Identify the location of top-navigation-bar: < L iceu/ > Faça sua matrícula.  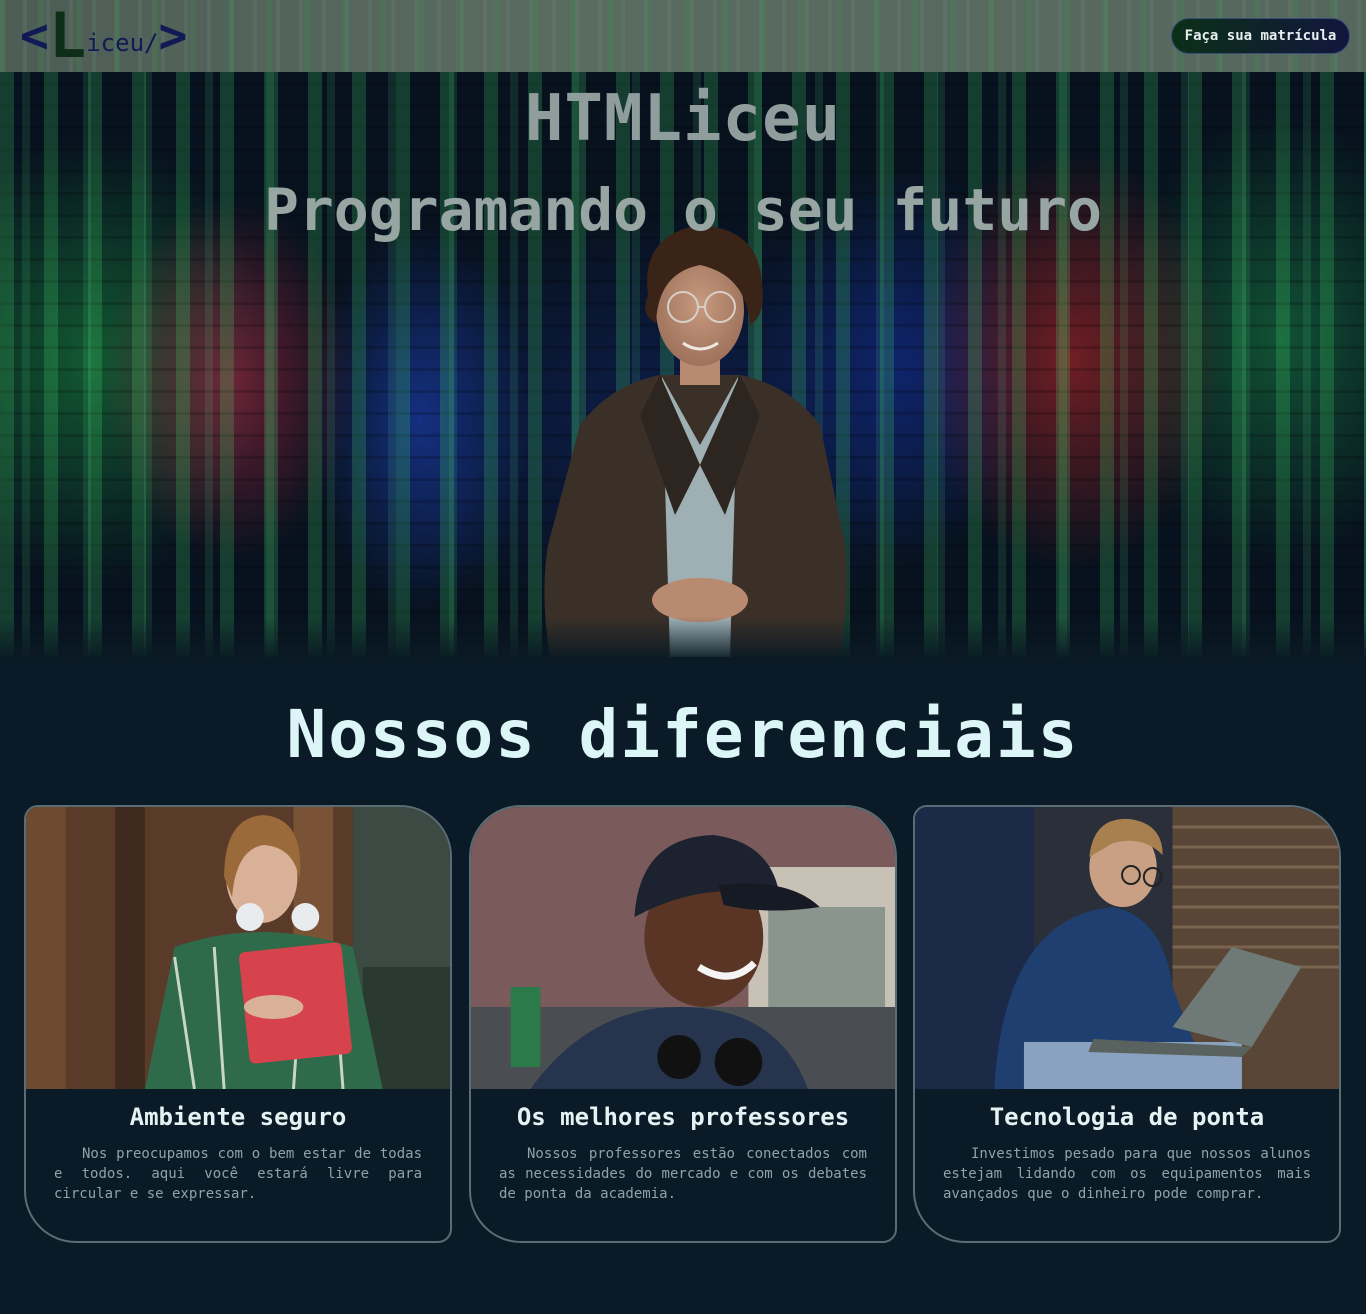
(683, 36).